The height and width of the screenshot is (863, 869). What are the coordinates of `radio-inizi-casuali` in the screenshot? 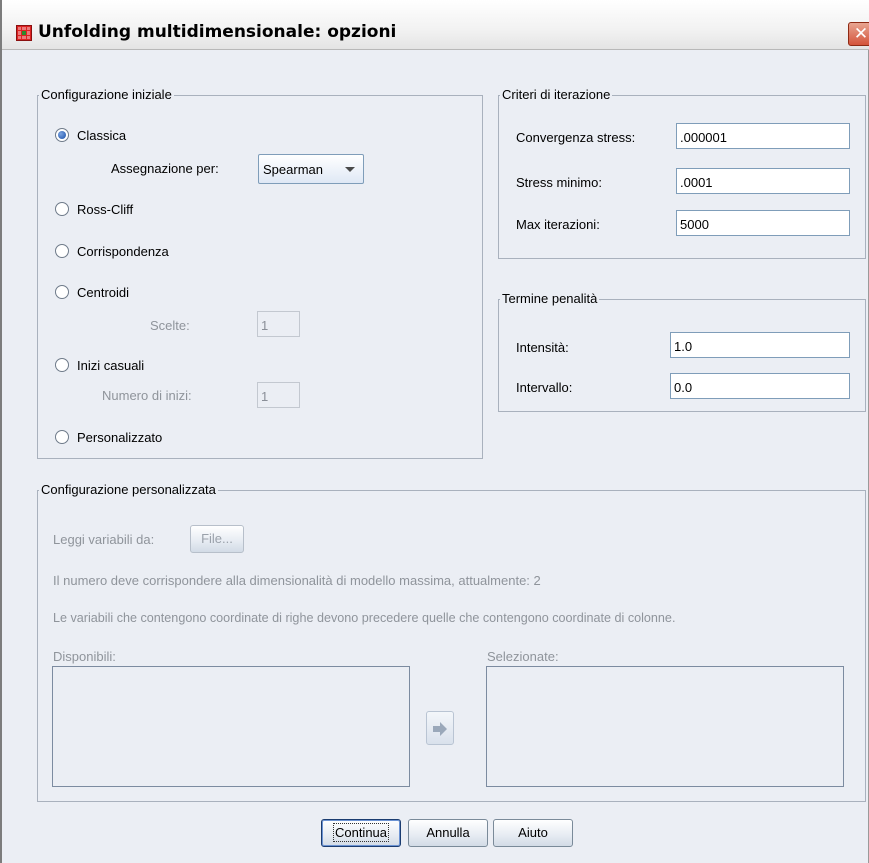 It's located at (62, 365).